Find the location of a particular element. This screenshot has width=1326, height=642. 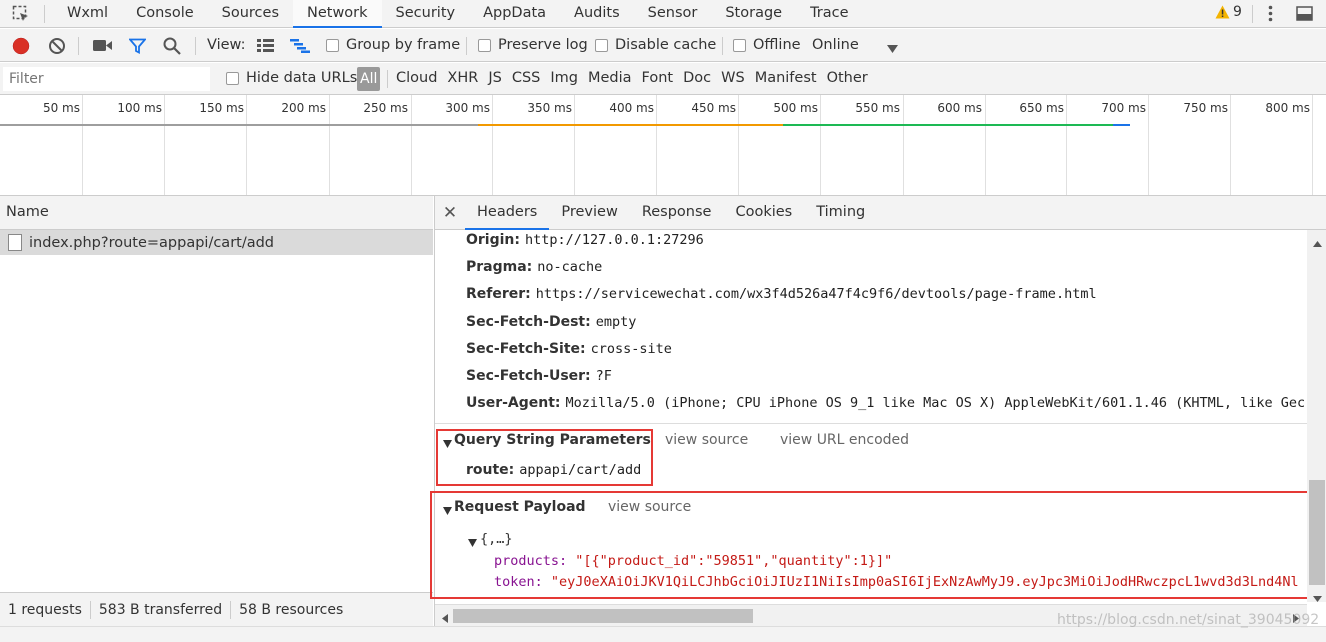

tab-timing: Timing is located at coordinates (840, 213).